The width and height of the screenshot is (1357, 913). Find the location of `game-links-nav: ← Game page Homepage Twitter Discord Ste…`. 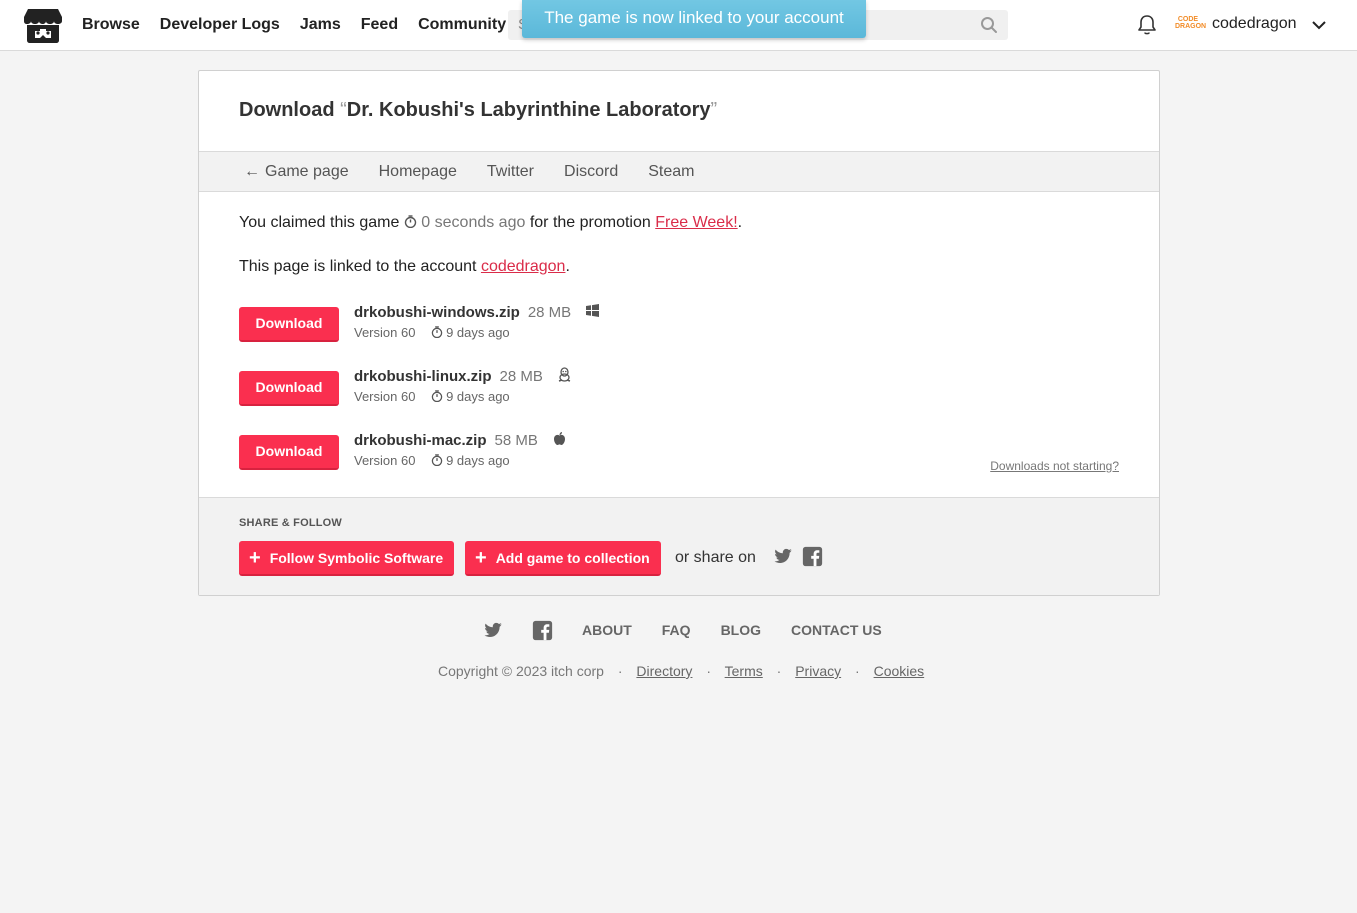

game-links-nav: ← Game page Homepage Twitter Discord Ste… is located at coordinates (679, 171).